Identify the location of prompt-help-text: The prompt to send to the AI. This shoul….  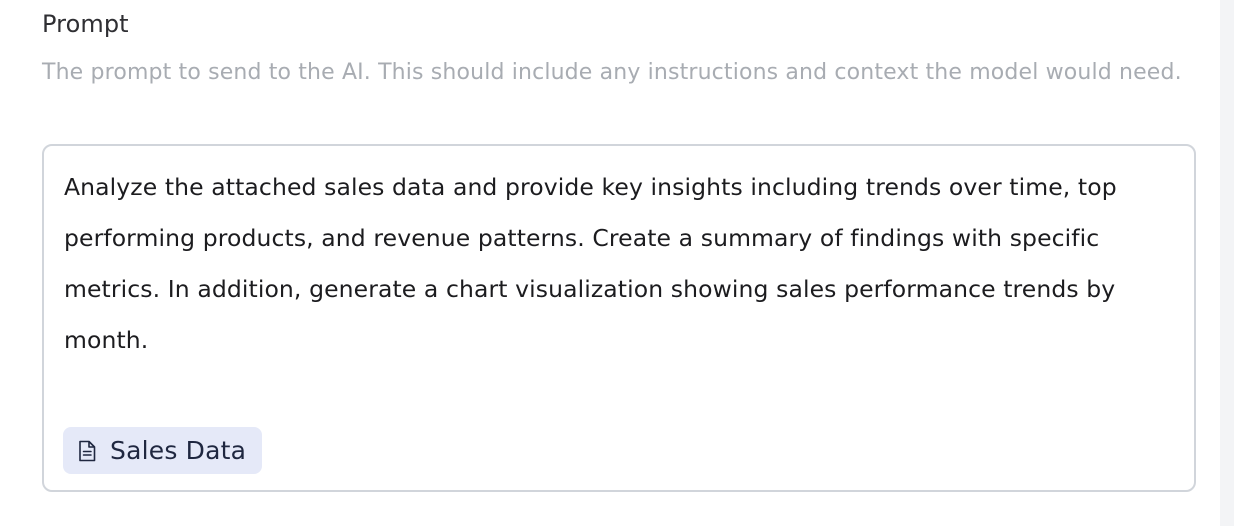
(612, 72).